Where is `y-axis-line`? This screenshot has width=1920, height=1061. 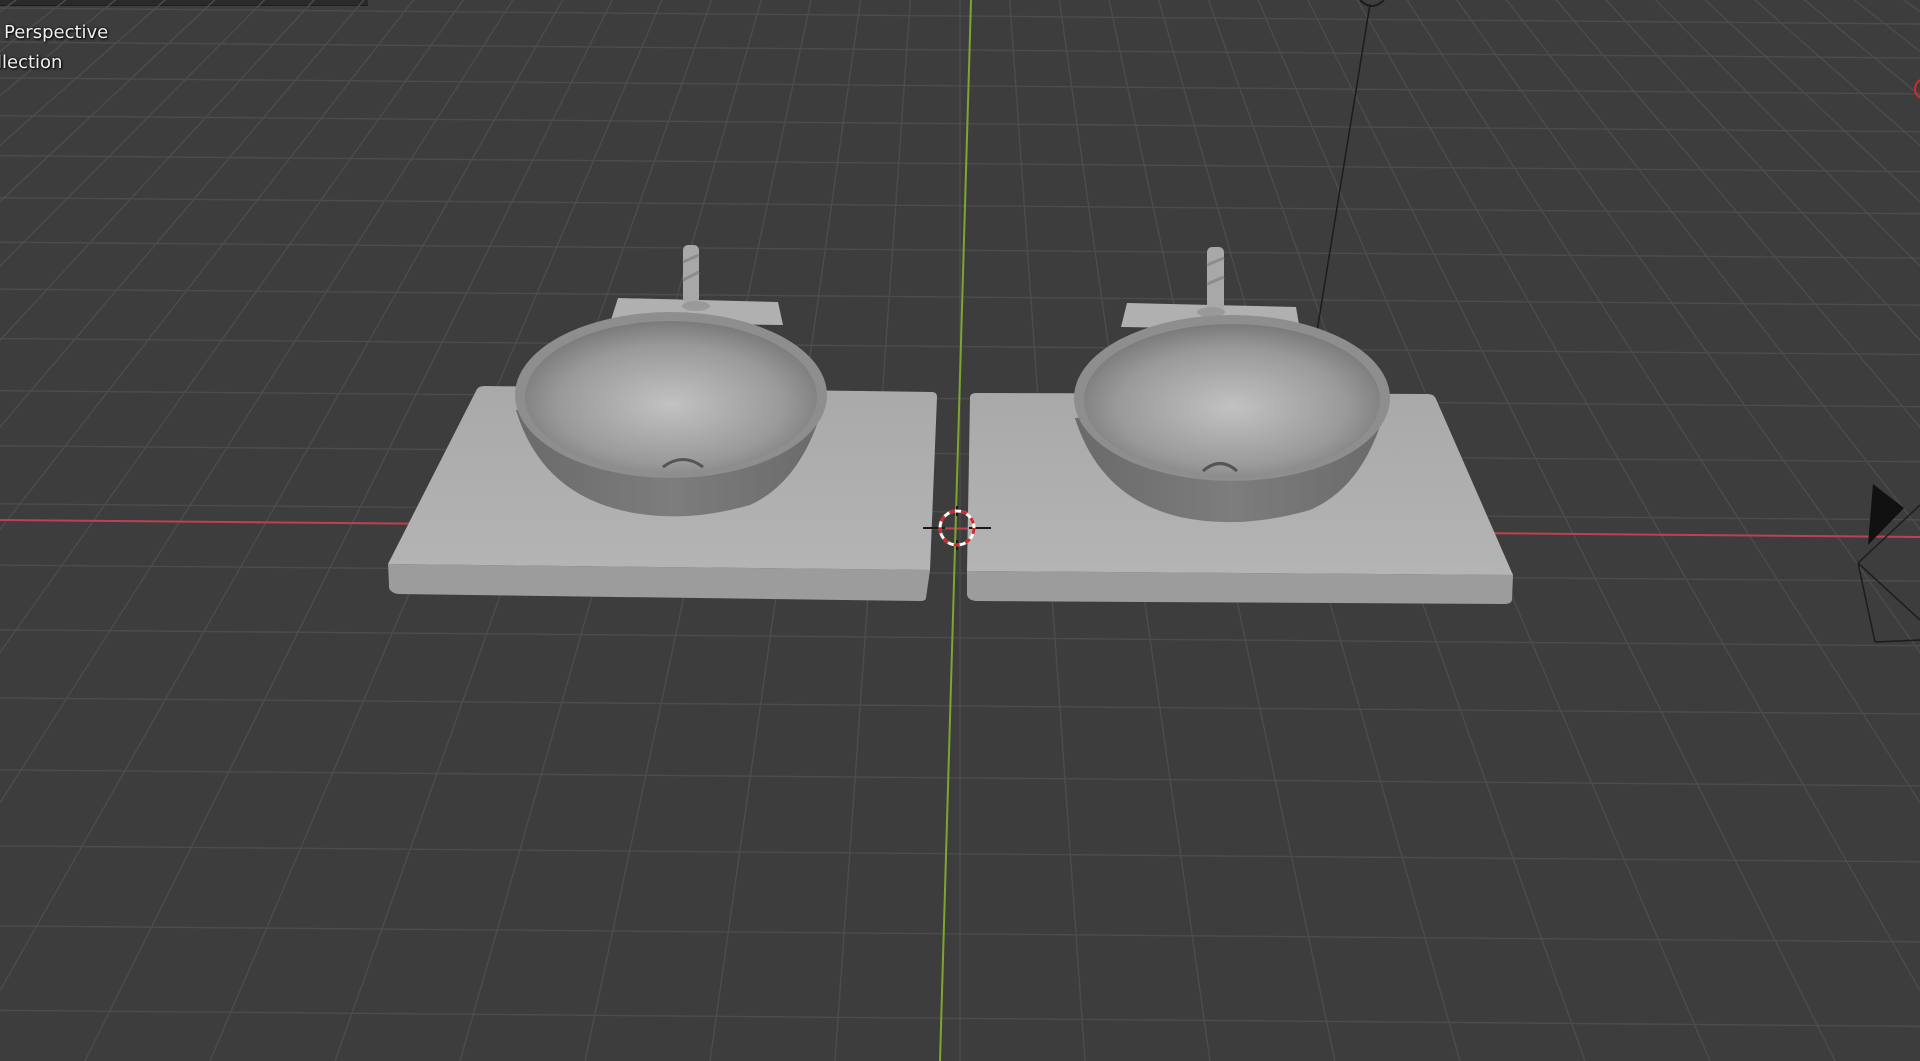 y-axis-line is located at coordinates (955, 530).